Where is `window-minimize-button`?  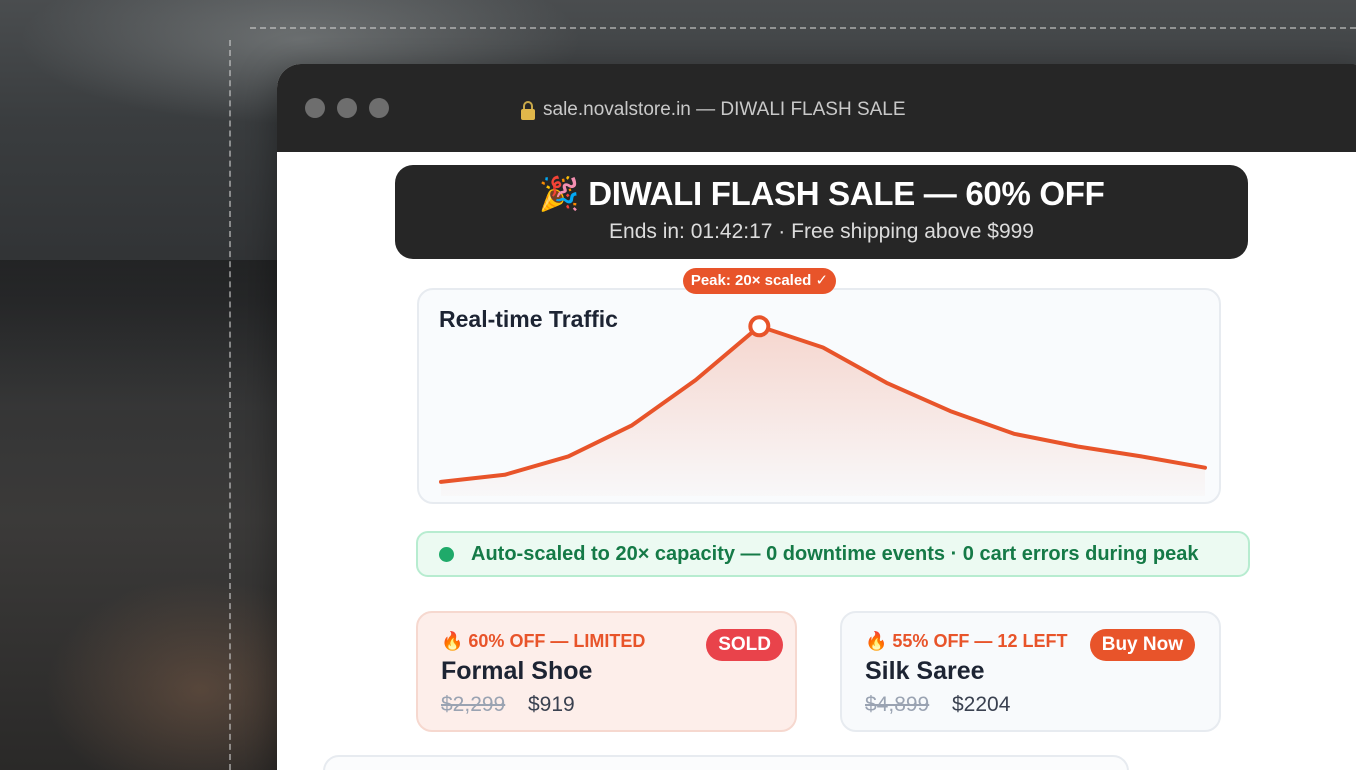 window-minimize-button is located at coordinates (347, 108).